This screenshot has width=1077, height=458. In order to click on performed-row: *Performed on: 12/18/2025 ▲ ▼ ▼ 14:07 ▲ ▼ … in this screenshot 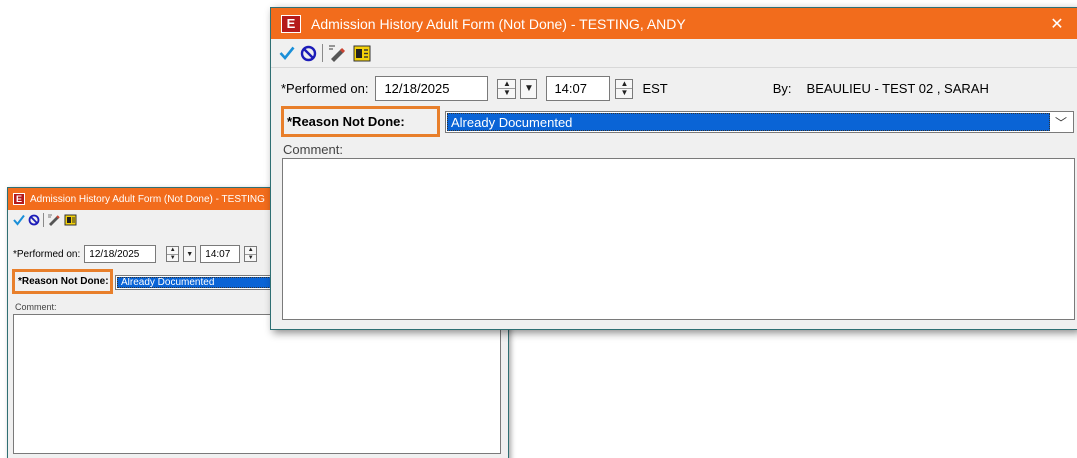, I will do `click(635, 88)`.